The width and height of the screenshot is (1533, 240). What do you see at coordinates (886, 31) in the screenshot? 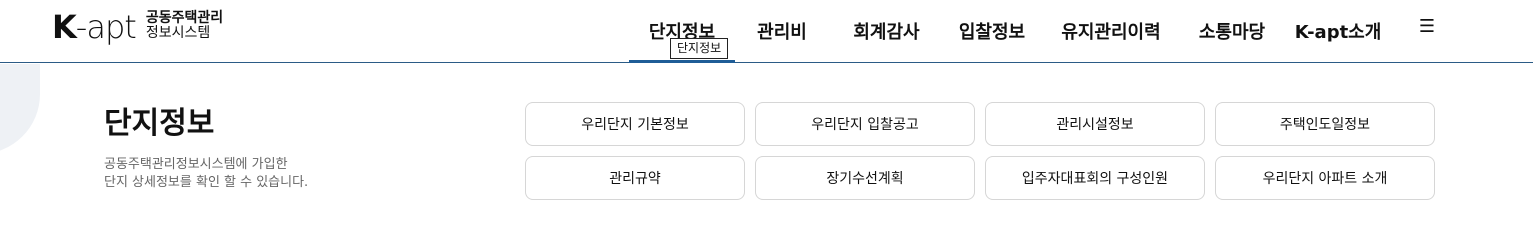
I see `nav-item-accounting-audit: 회계감사` at bounding box center [886, 31].